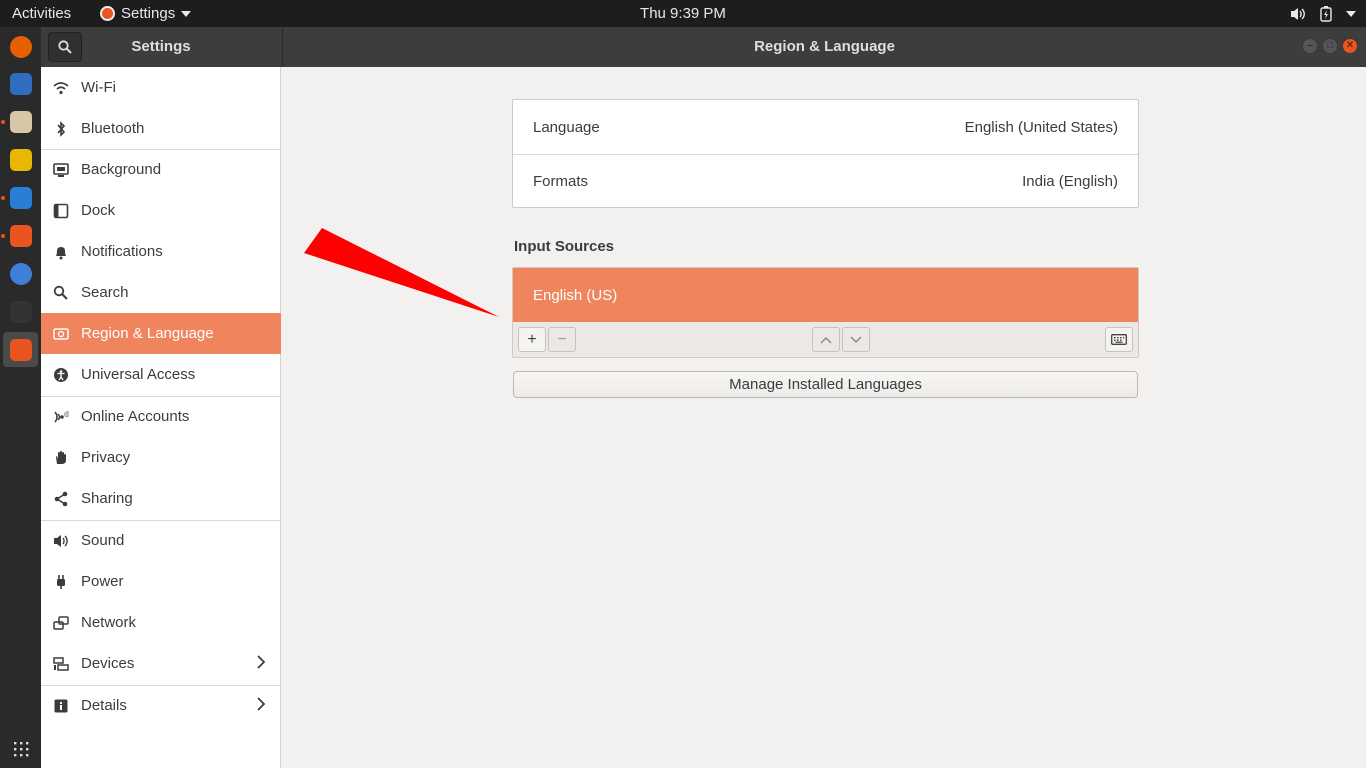 Image resolution: width=1366 pixels, height=768 pixels. Describe the element at coordinates (161, 663) in the screenshot. I see `sidebar-item-devices: Devices` at that location.